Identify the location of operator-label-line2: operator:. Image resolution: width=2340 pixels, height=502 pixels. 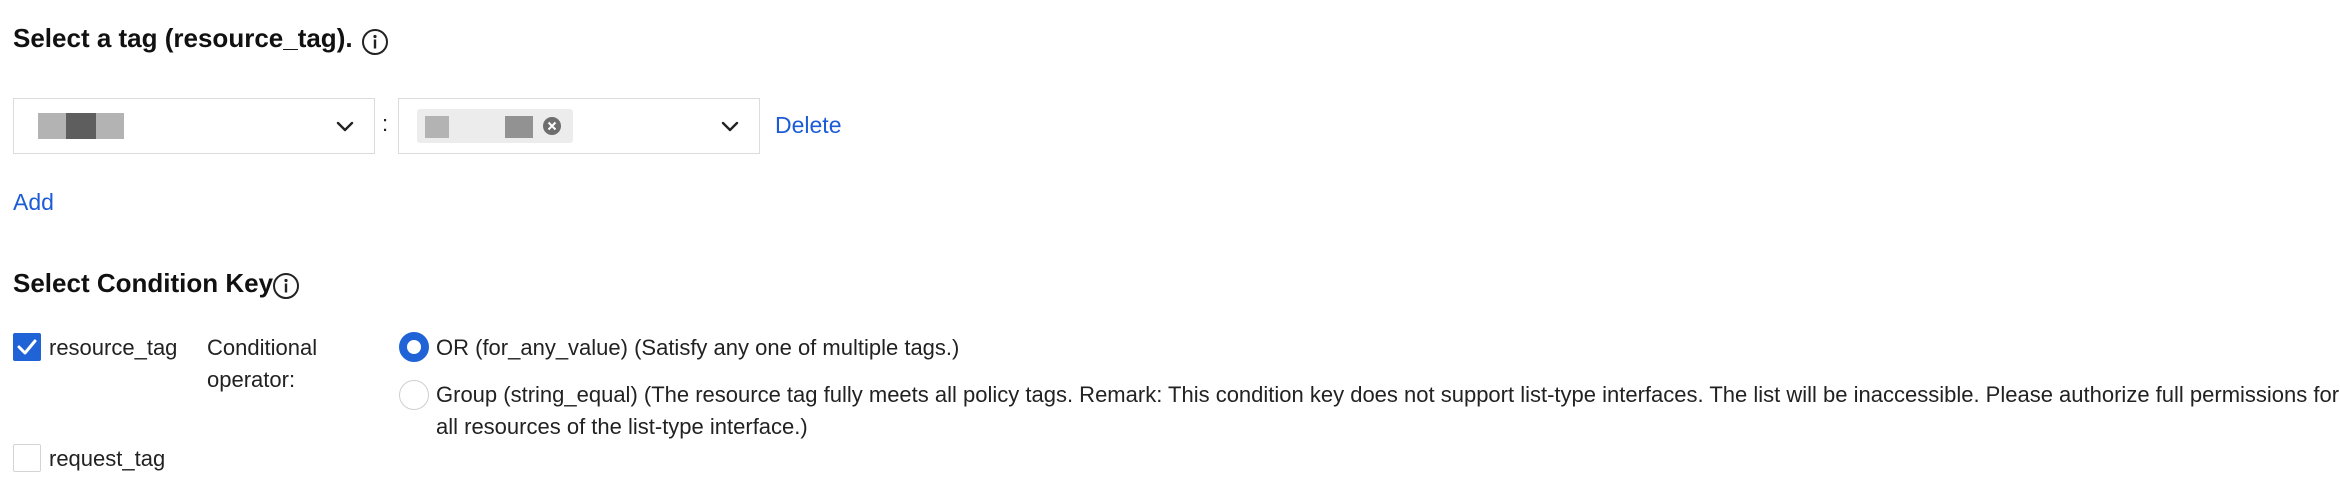
(251, 379).